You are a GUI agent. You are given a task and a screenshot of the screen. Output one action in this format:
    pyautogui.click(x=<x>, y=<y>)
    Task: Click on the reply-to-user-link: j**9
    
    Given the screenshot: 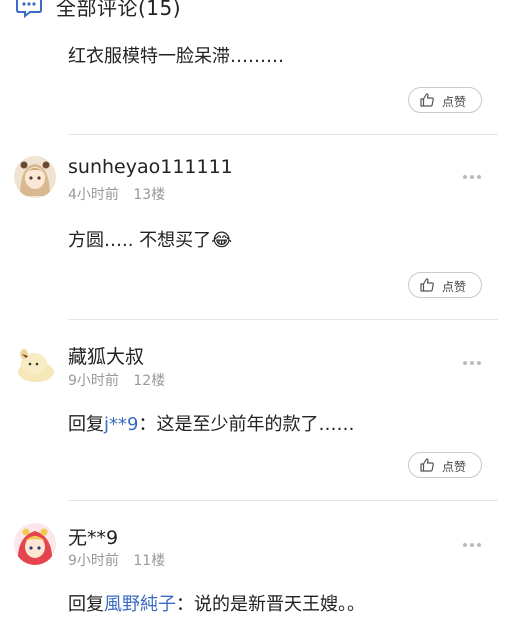 What is the action you would take?
    pyautogui.click(x=121, y=424)
    